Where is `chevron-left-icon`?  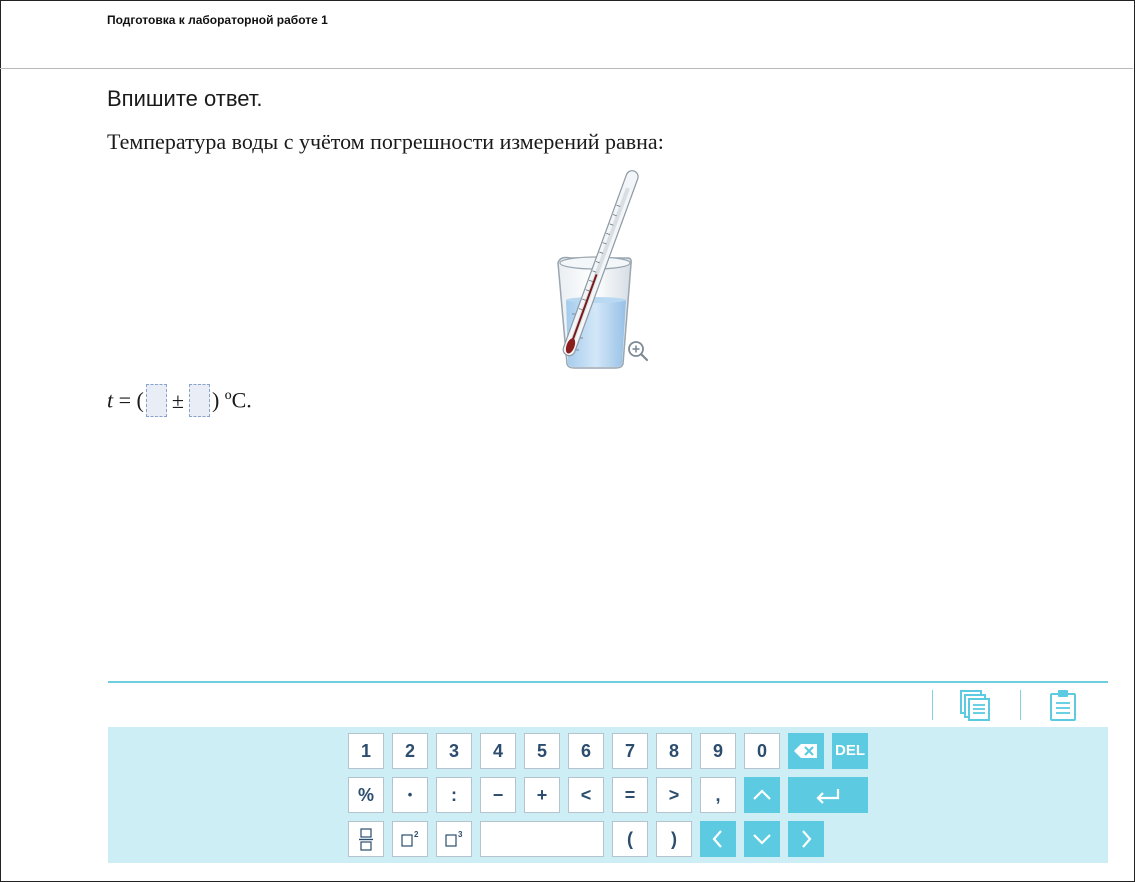 chevron-left-icon is located at coordinates (717, 839).